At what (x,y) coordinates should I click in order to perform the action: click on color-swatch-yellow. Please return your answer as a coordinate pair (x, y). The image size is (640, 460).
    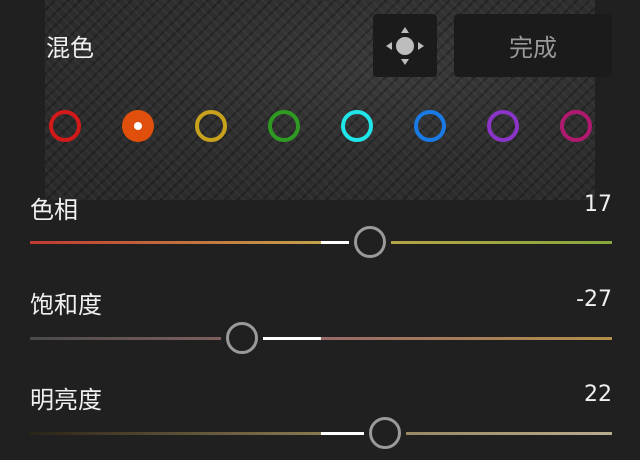
    Looking at the image, I should click on (211, 126).